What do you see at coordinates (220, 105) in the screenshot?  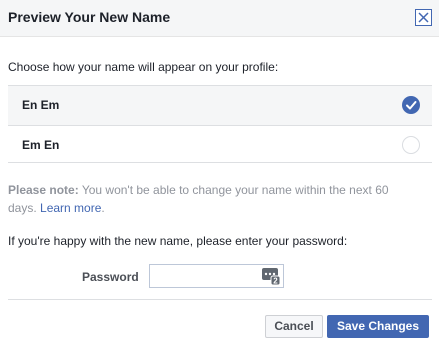 I see `name-option-first: En Em` at bounding box center [220, 105].